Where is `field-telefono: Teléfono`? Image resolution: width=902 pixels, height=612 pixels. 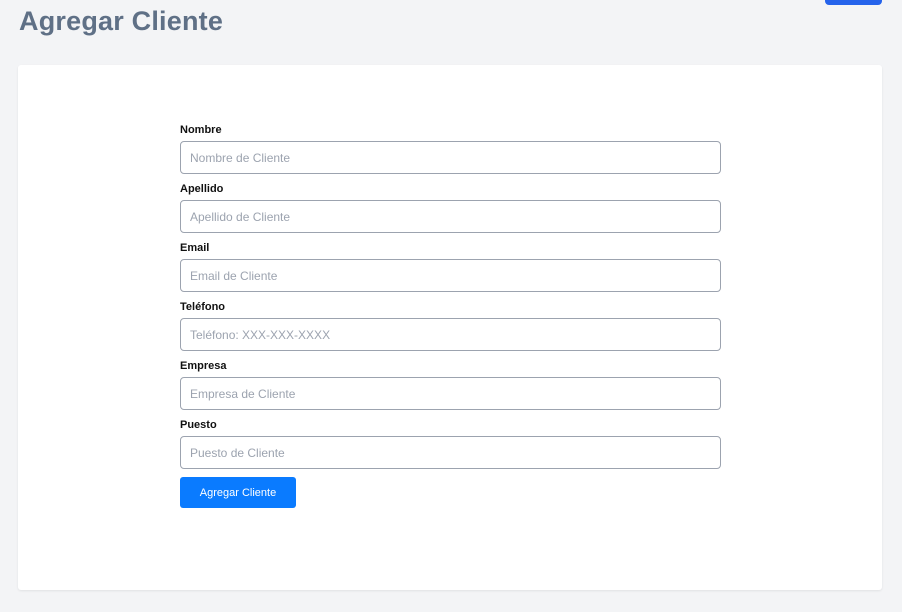 field-telefono: Teléfono is located at coordinates (450, 325).